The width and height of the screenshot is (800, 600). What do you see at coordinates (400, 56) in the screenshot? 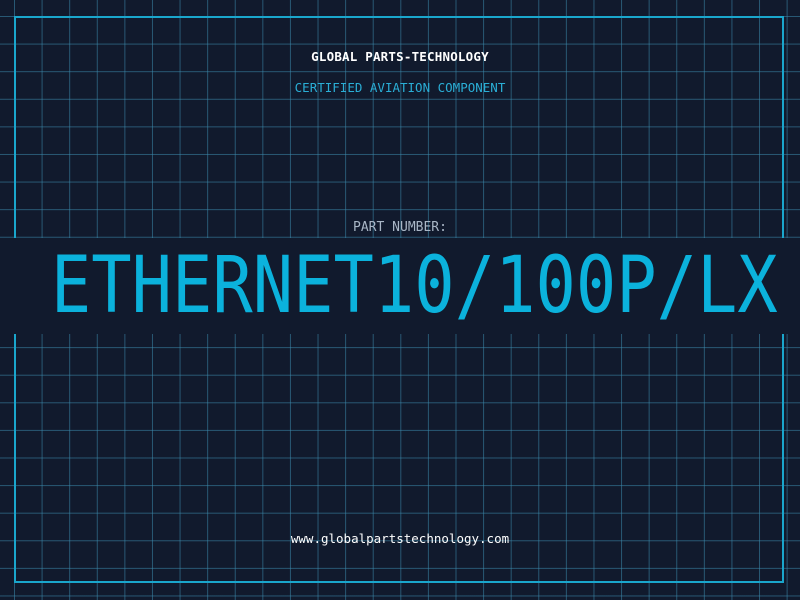
I see `company-name: GLOBAL PARTS-TECHNOLOGY` at bounding box center [400, 56].